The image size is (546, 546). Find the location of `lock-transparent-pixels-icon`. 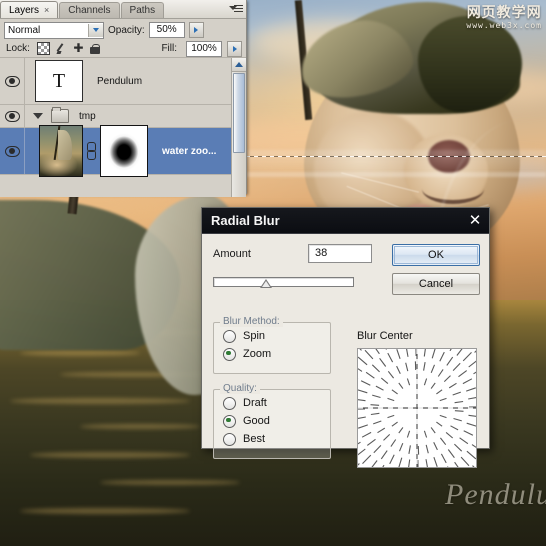

lock-transparent-pixels-icon is located at coordinates (43, 48).